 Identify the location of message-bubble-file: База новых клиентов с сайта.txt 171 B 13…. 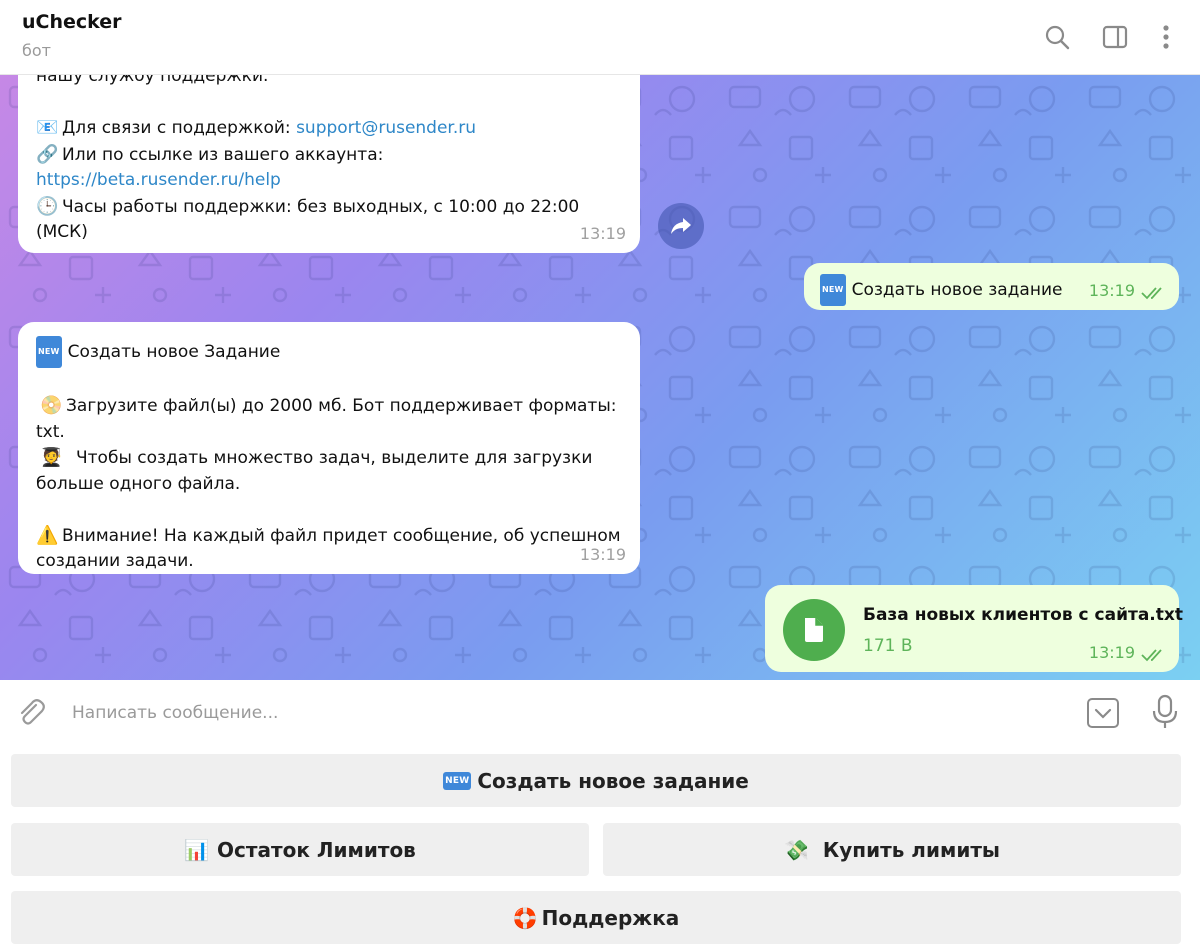
(974, 628).